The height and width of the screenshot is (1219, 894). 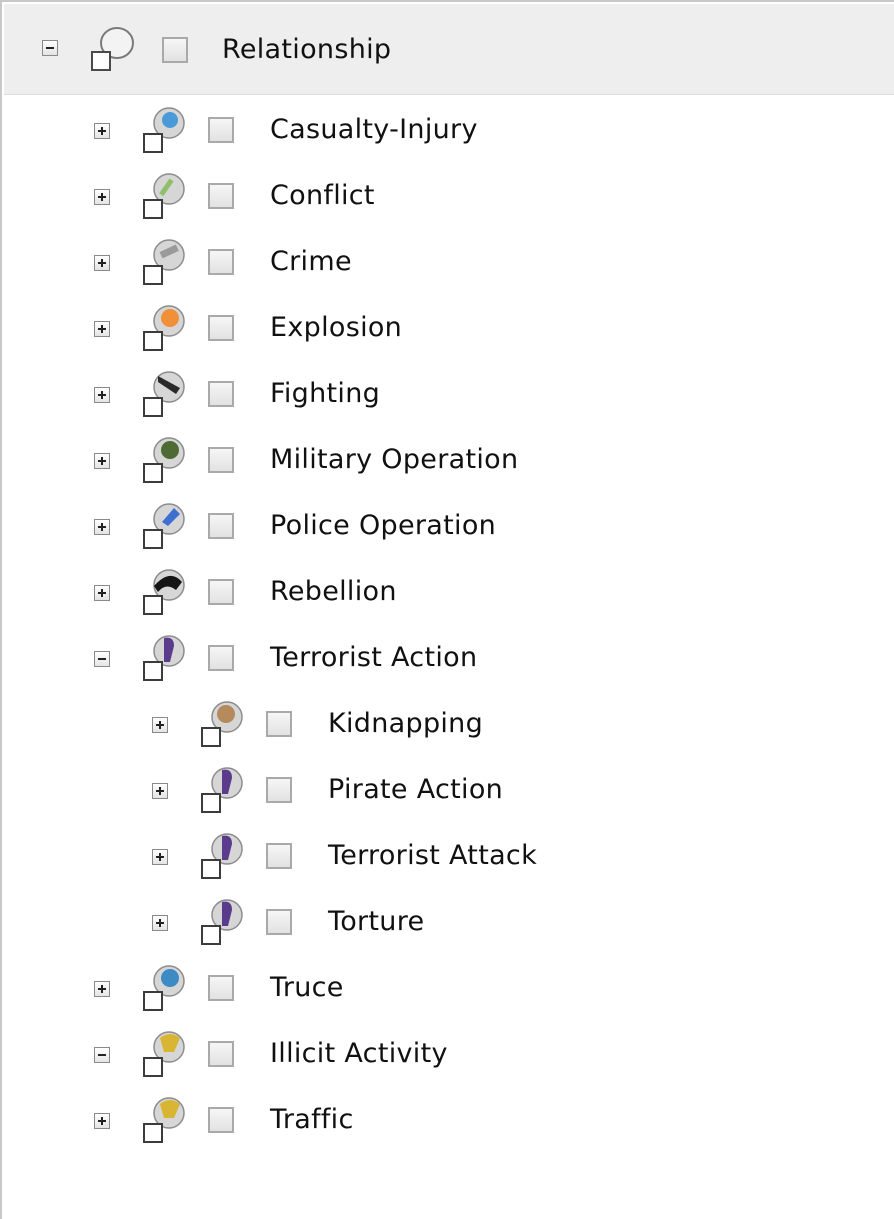 I want to click on traffic-icon, so click(x=164, y=1120).